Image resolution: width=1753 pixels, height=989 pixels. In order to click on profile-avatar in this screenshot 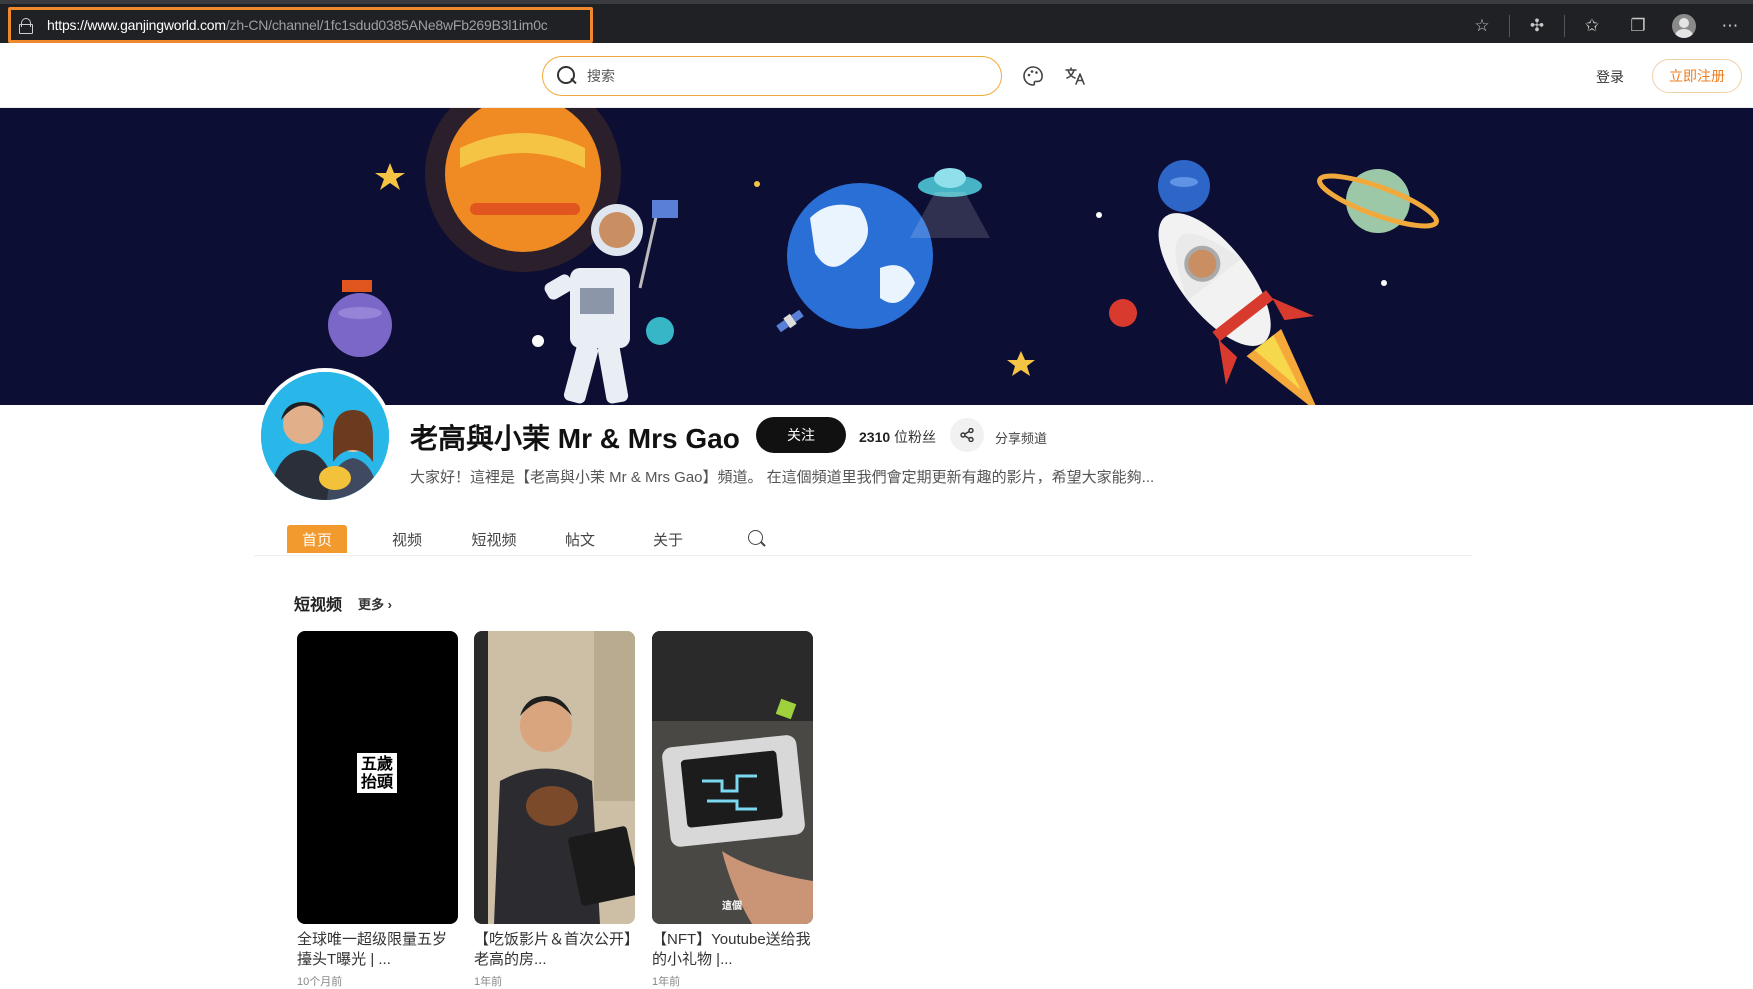, I will do `click(1684, 25)`.